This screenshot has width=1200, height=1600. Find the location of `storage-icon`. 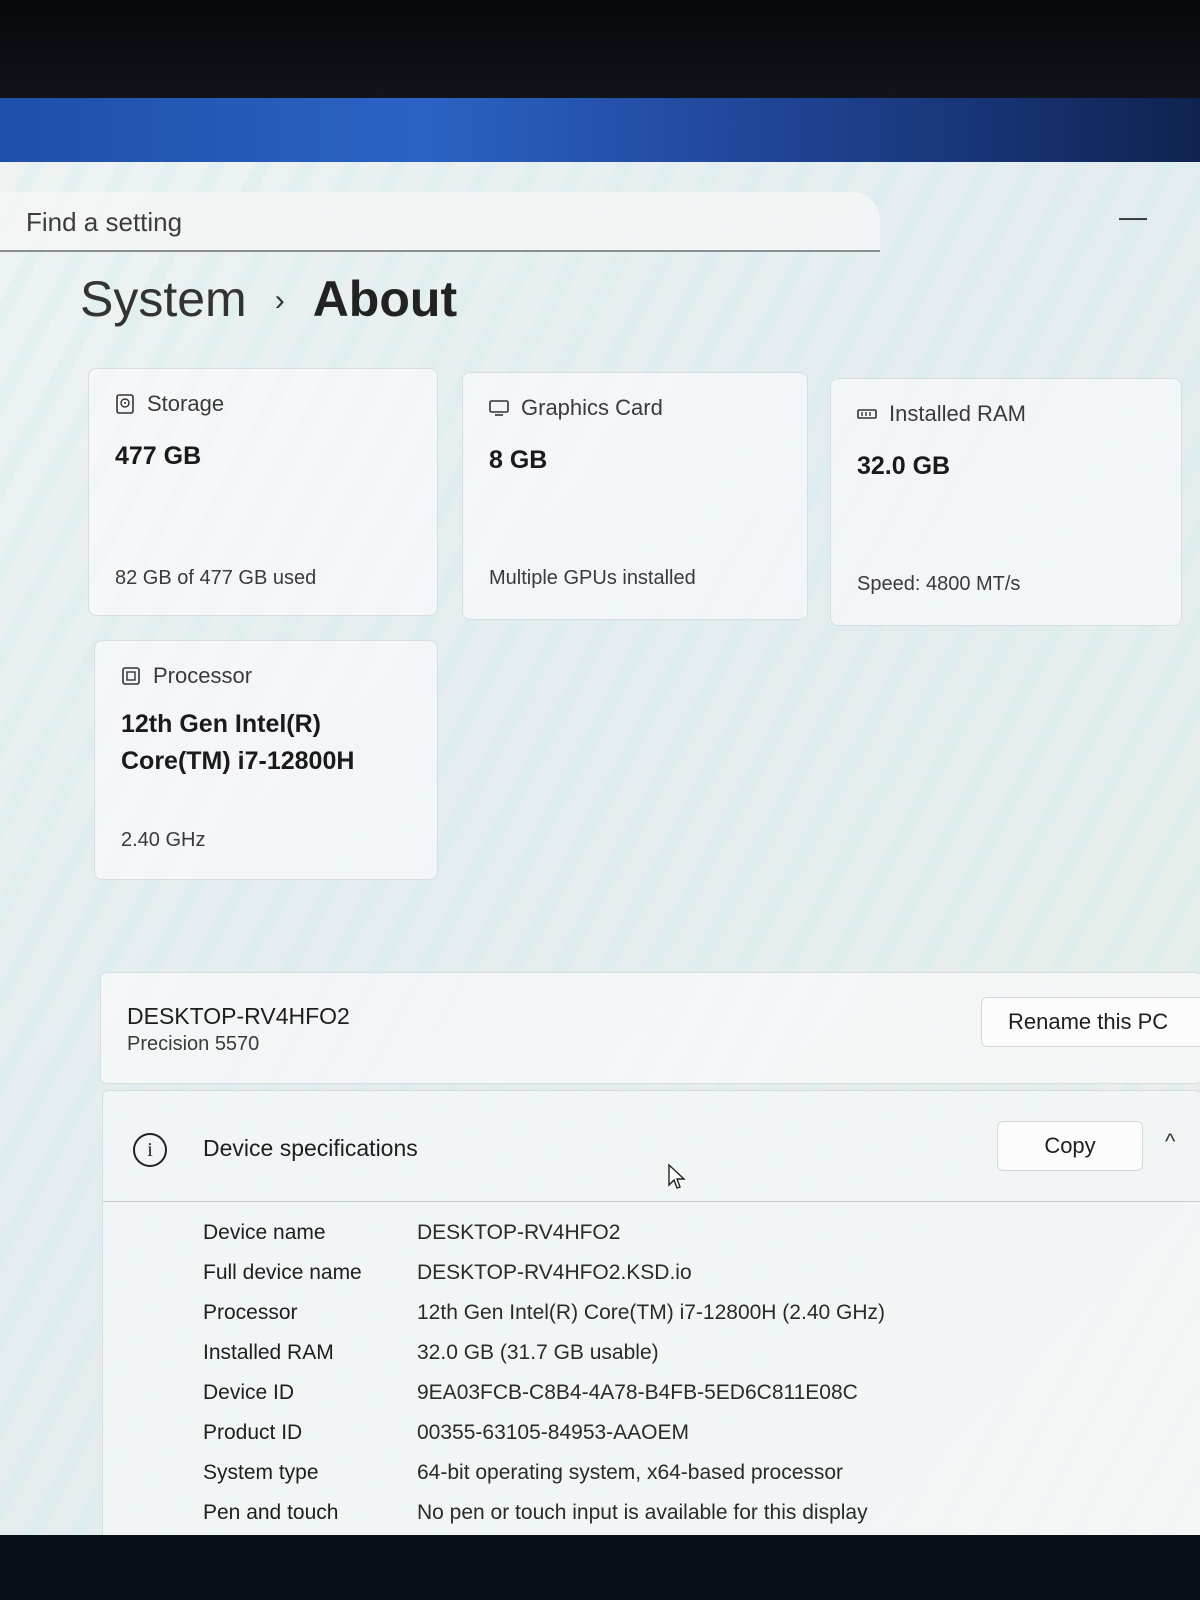

storage-icon is located at coordinates (125, 404).